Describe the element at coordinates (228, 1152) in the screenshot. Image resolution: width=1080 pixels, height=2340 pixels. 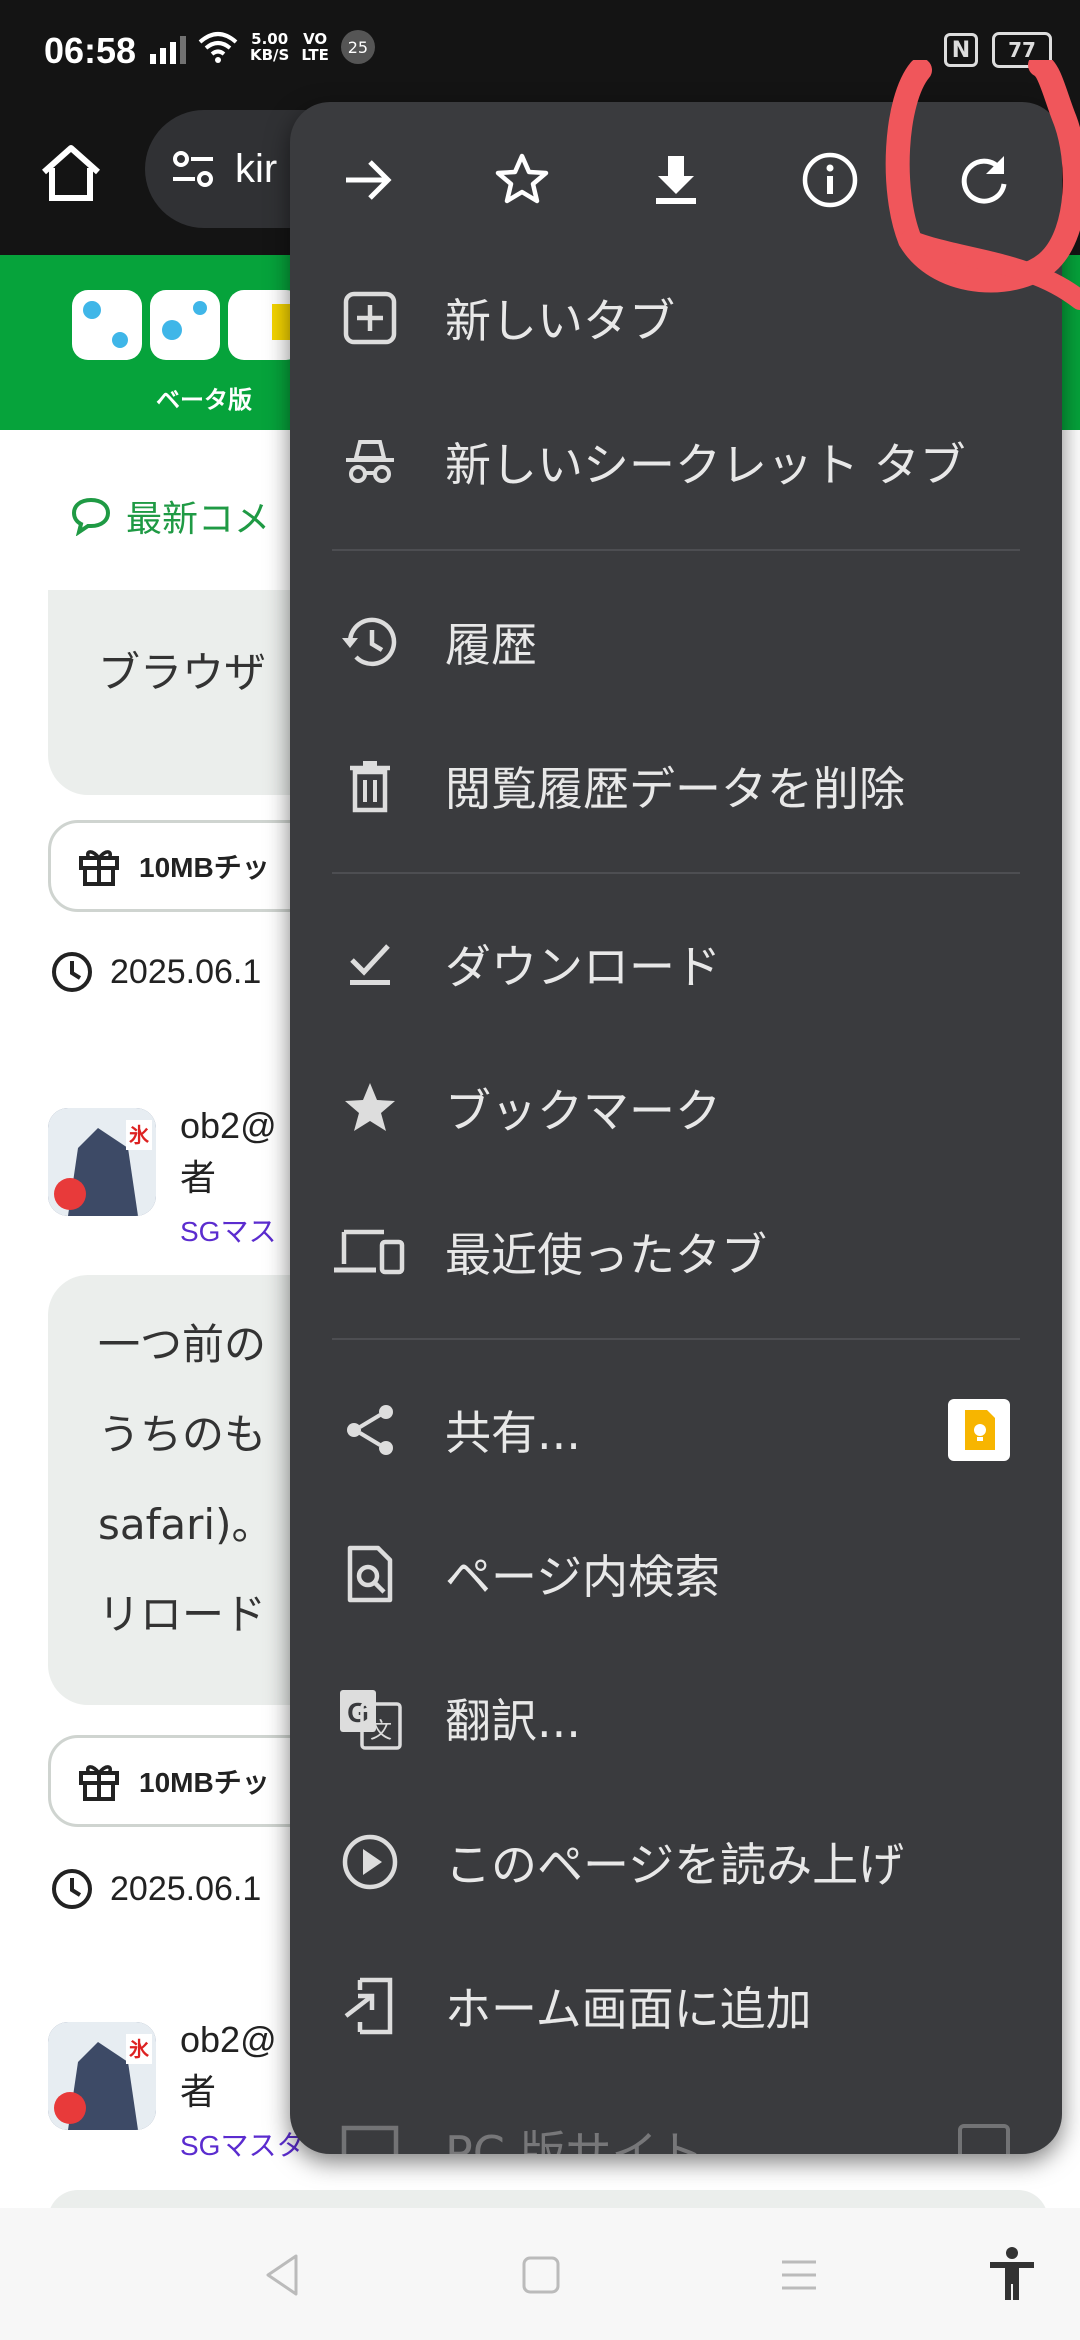
I see `comment-user-name: ob2@ 者` at that location.